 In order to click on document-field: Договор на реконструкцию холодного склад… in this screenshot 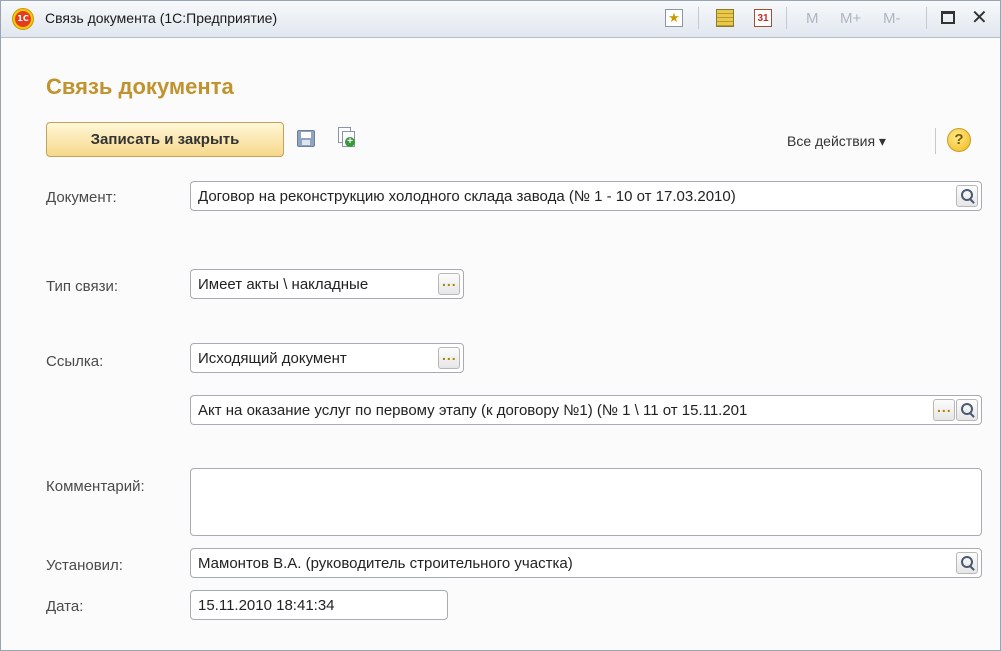, I will do `click(586, 196)`.